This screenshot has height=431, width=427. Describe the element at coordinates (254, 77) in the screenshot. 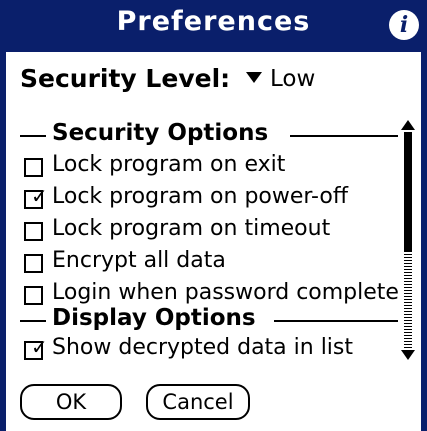

I see `dropdown-triangle-icon` at that location.